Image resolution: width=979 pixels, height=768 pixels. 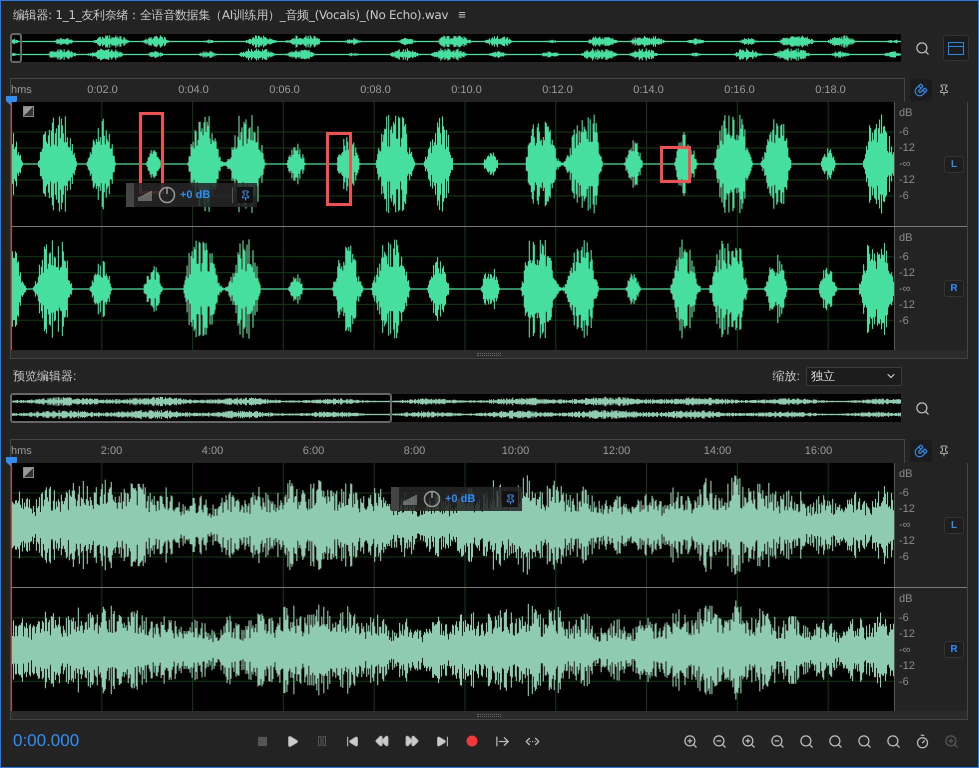 I want to click on highlight-rectangle, so click(x=675, y=164).